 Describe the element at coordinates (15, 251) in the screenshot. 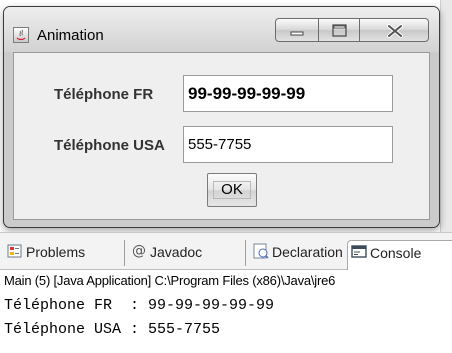

I see `problems-icon` at that location.